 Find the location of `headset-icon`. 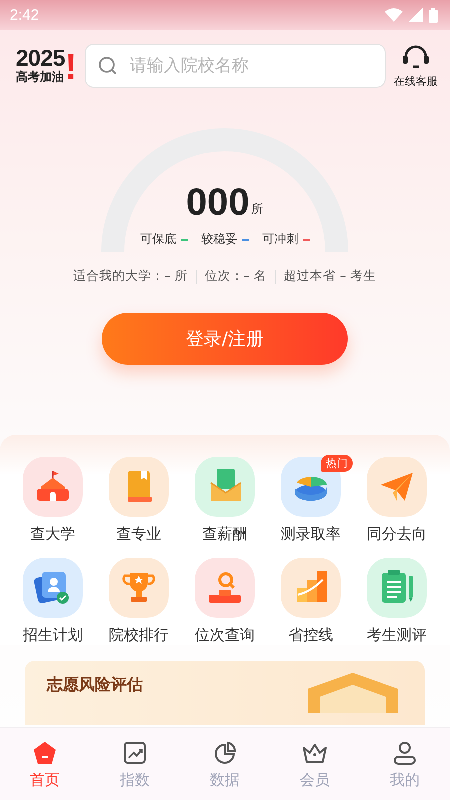

headset-icon is located at coordinates (416, 58).